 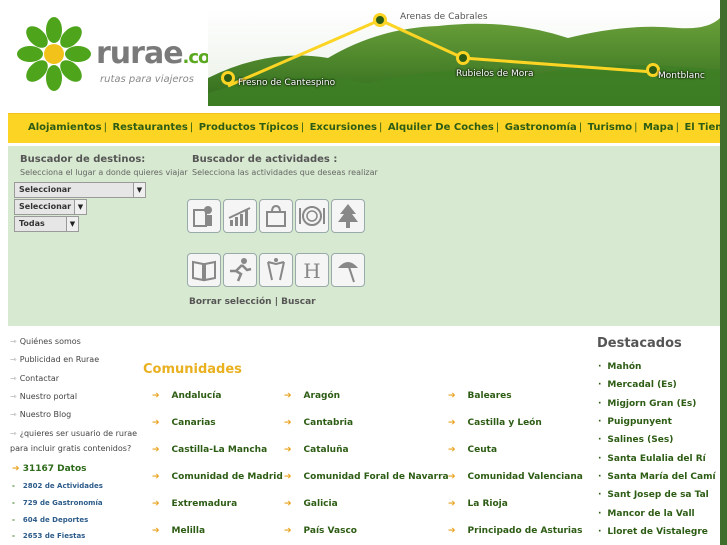 I want to click on stat-item: -2653 de Fiestas, so click(x=48, y=536).